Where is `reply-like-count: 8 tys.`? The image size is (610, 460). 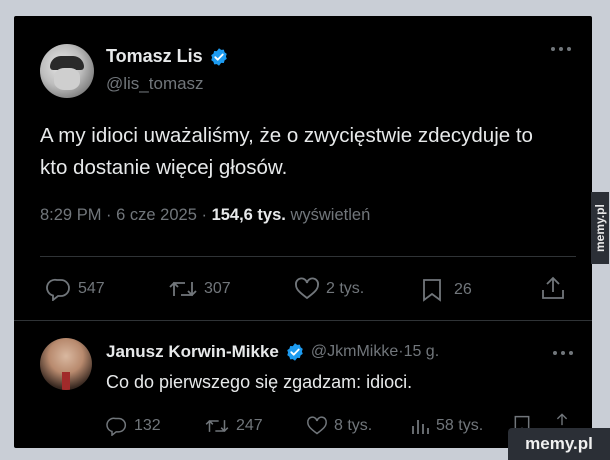 reply-like-count: 8 tys. is located at coordinates (353, 425).